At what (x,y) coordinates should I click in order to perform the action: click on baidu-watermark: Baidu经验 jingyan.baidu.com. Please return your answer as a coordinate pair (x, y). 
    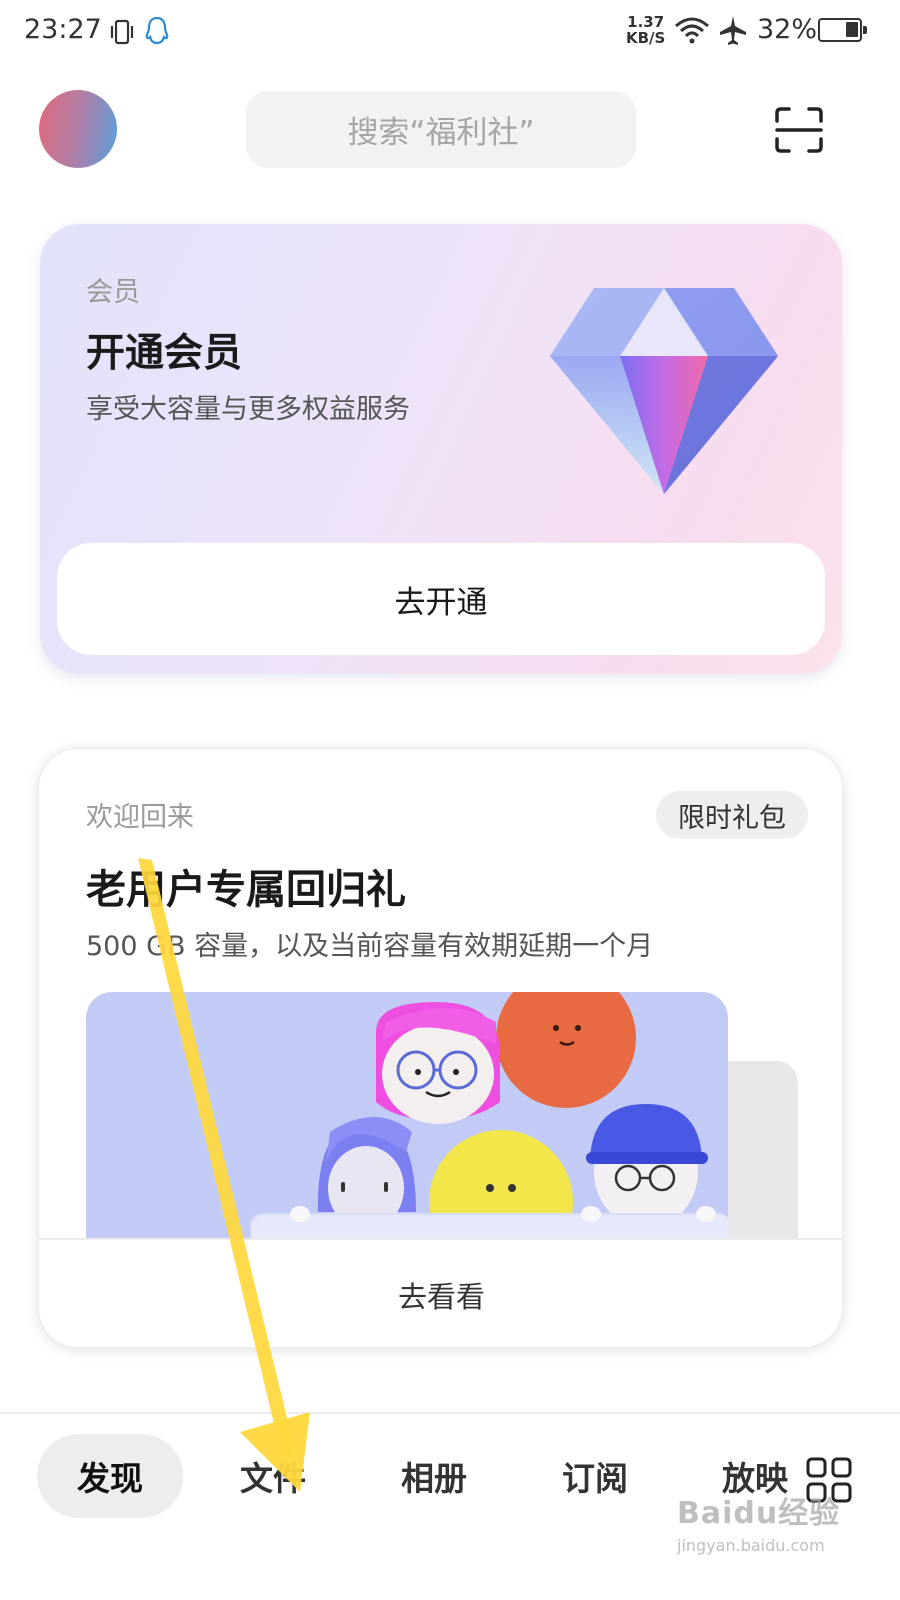
    Looking at the image, I should click on (758, 1521).